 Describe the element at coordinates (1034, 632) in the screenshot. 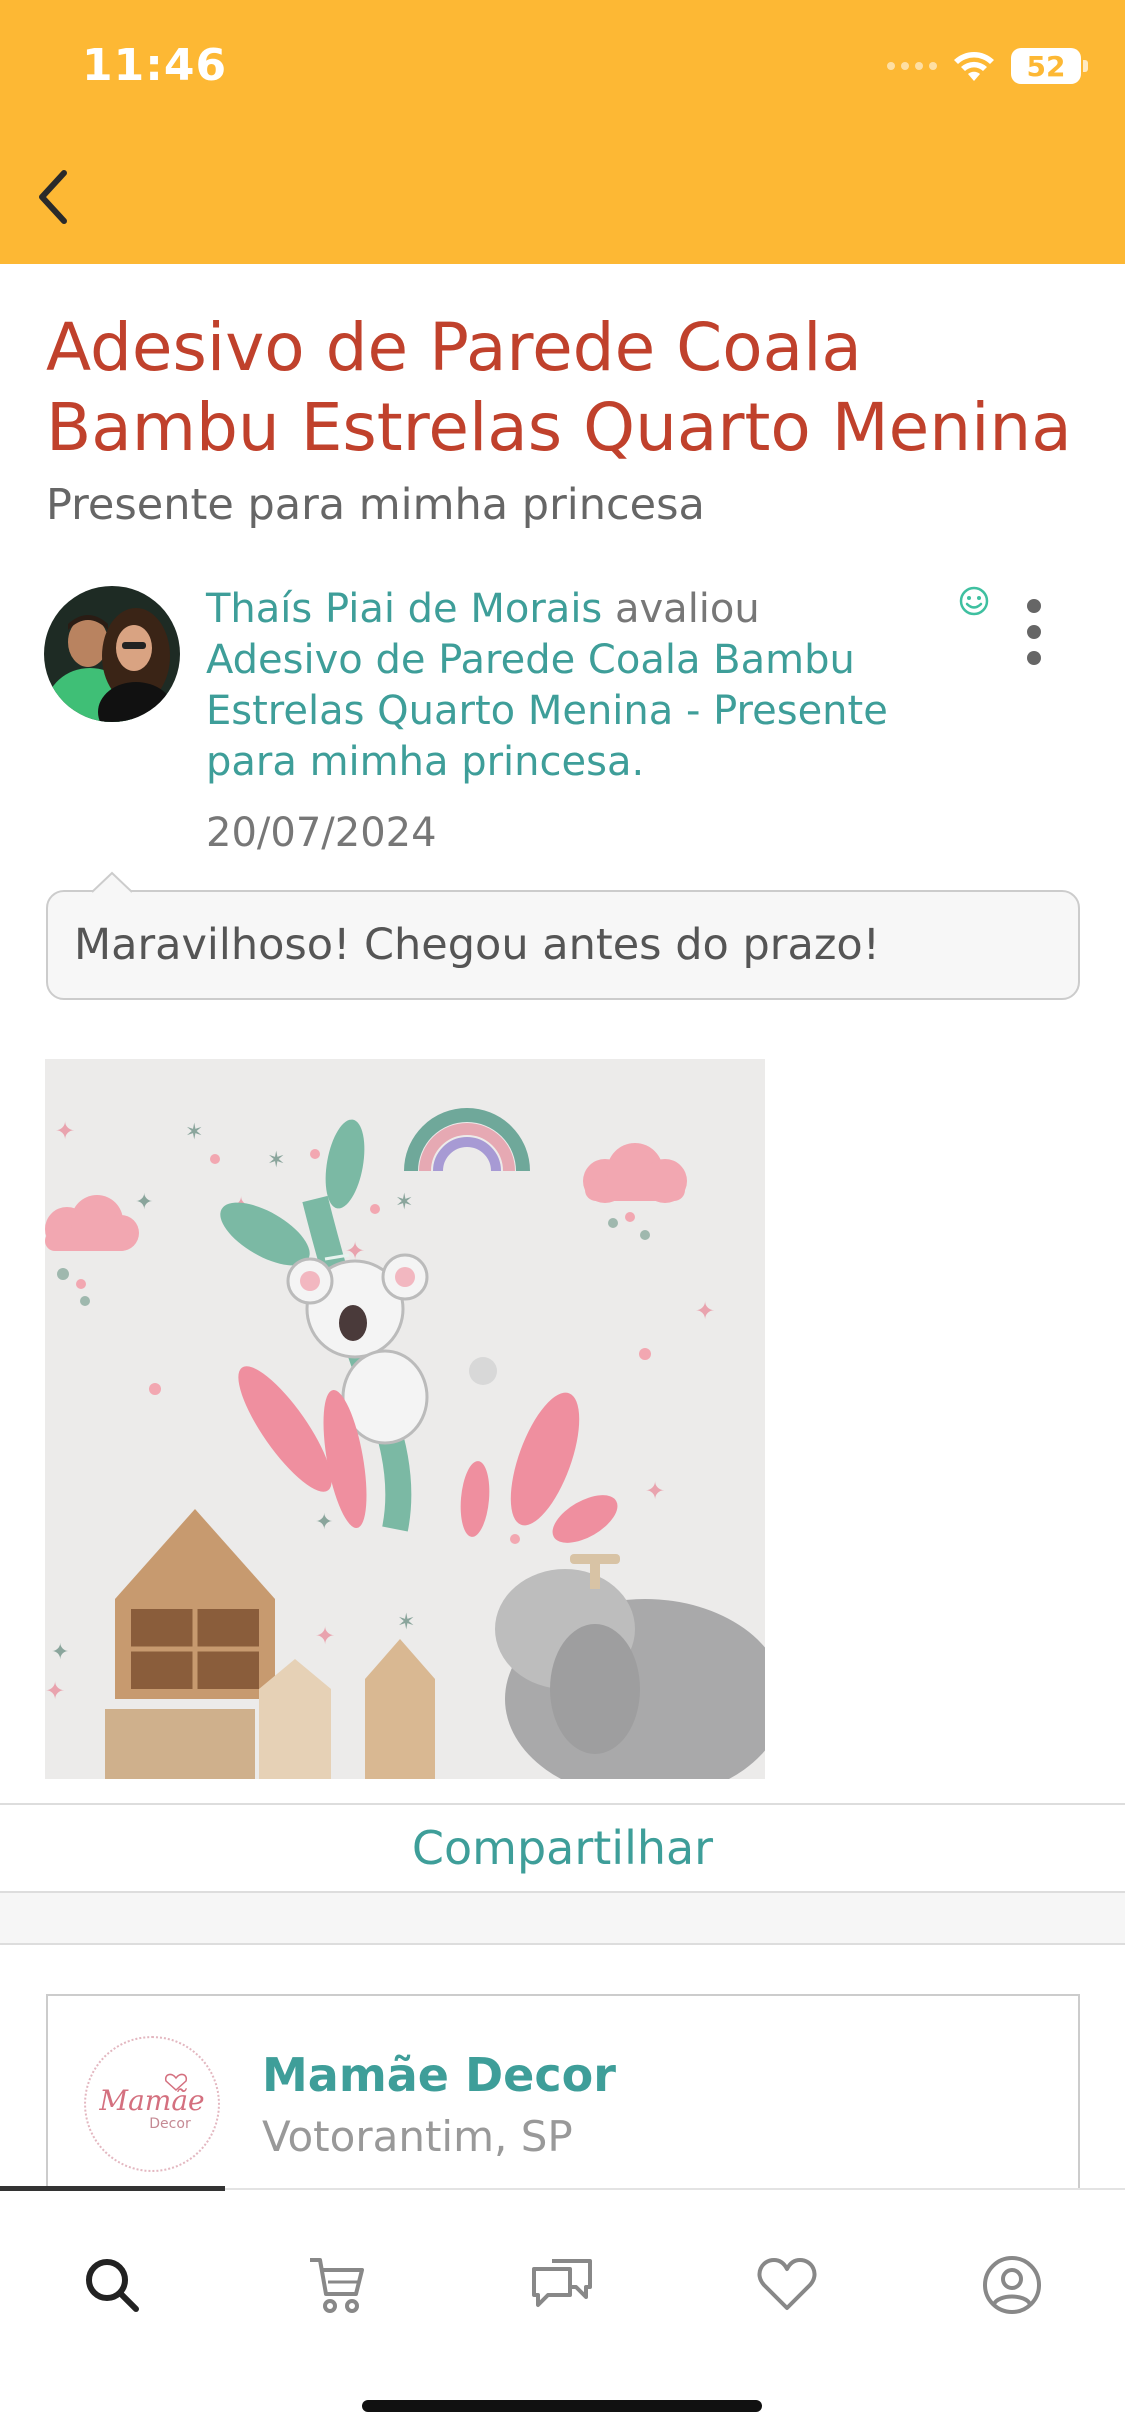

I see `more-options-icon` at that location.